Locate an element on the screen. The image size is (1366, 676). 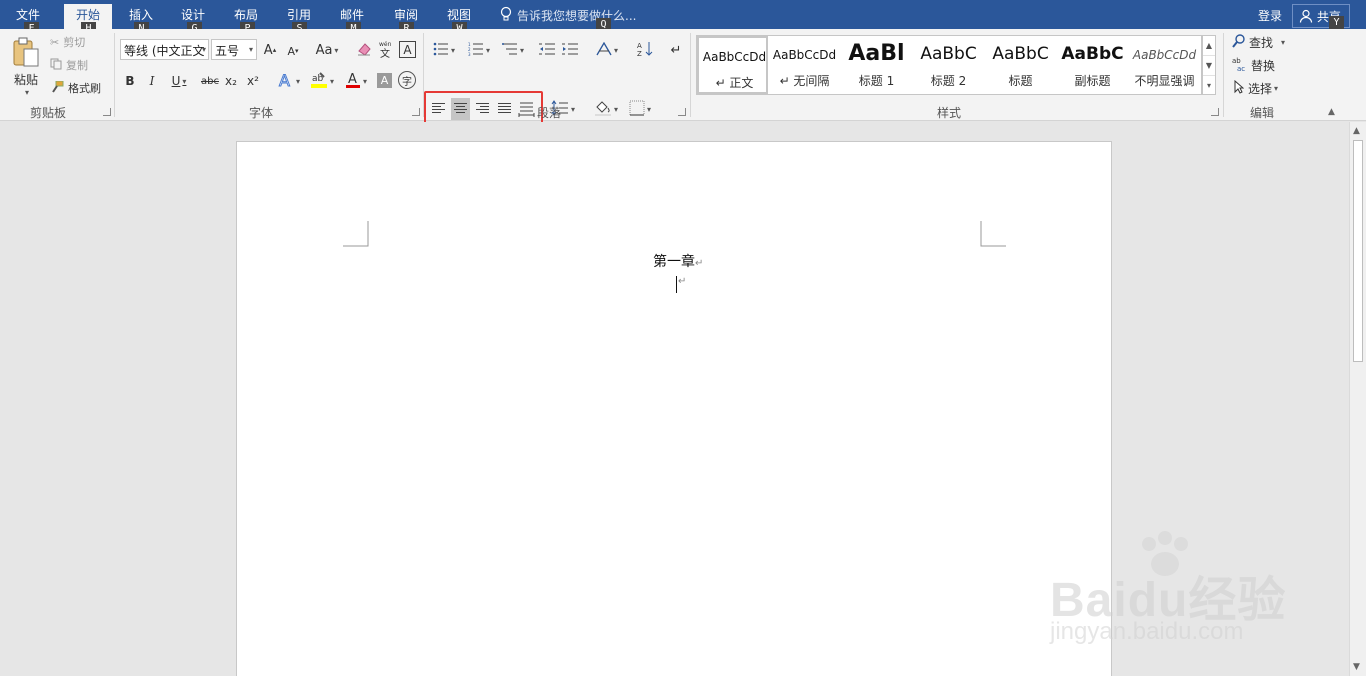
change-case-label: Aa is located at coordinates (324, 50).